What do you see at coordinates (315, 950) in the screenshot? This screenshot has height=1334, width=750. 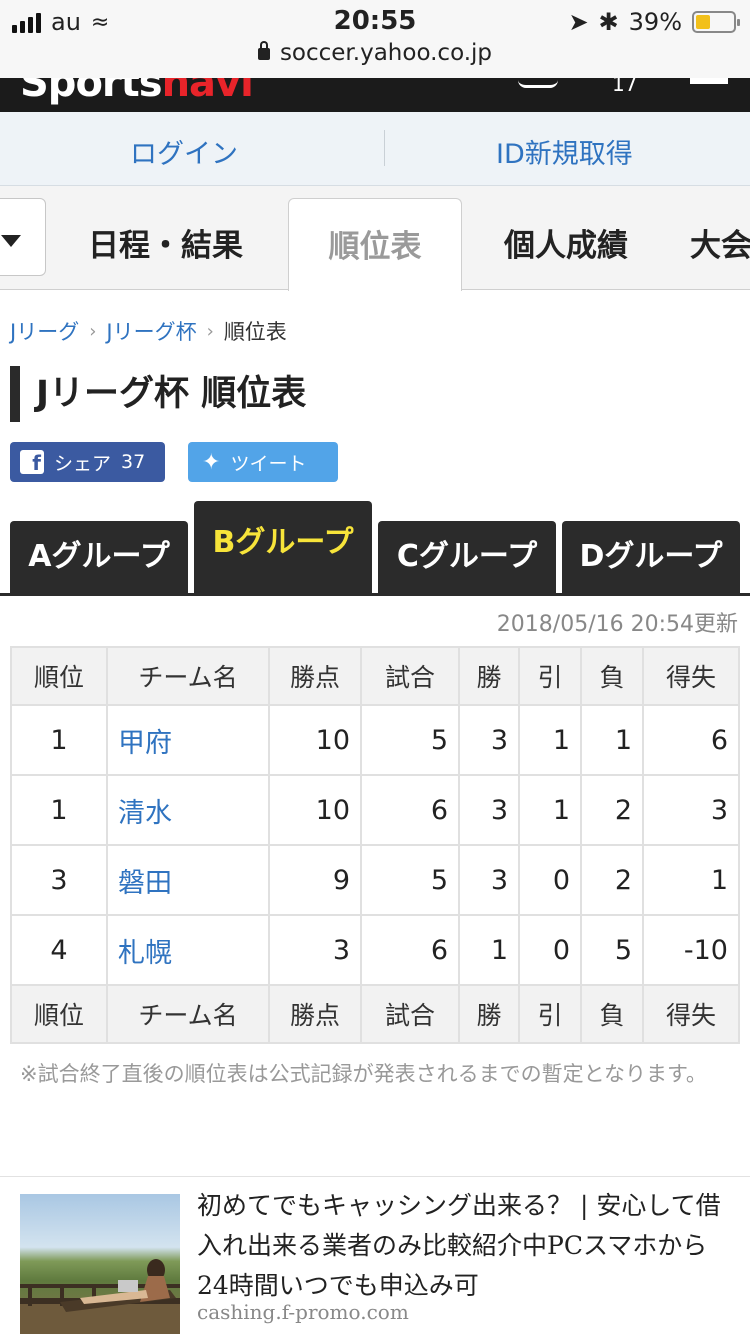 I see `cell-points: 3` at bounding box center [315, 950].